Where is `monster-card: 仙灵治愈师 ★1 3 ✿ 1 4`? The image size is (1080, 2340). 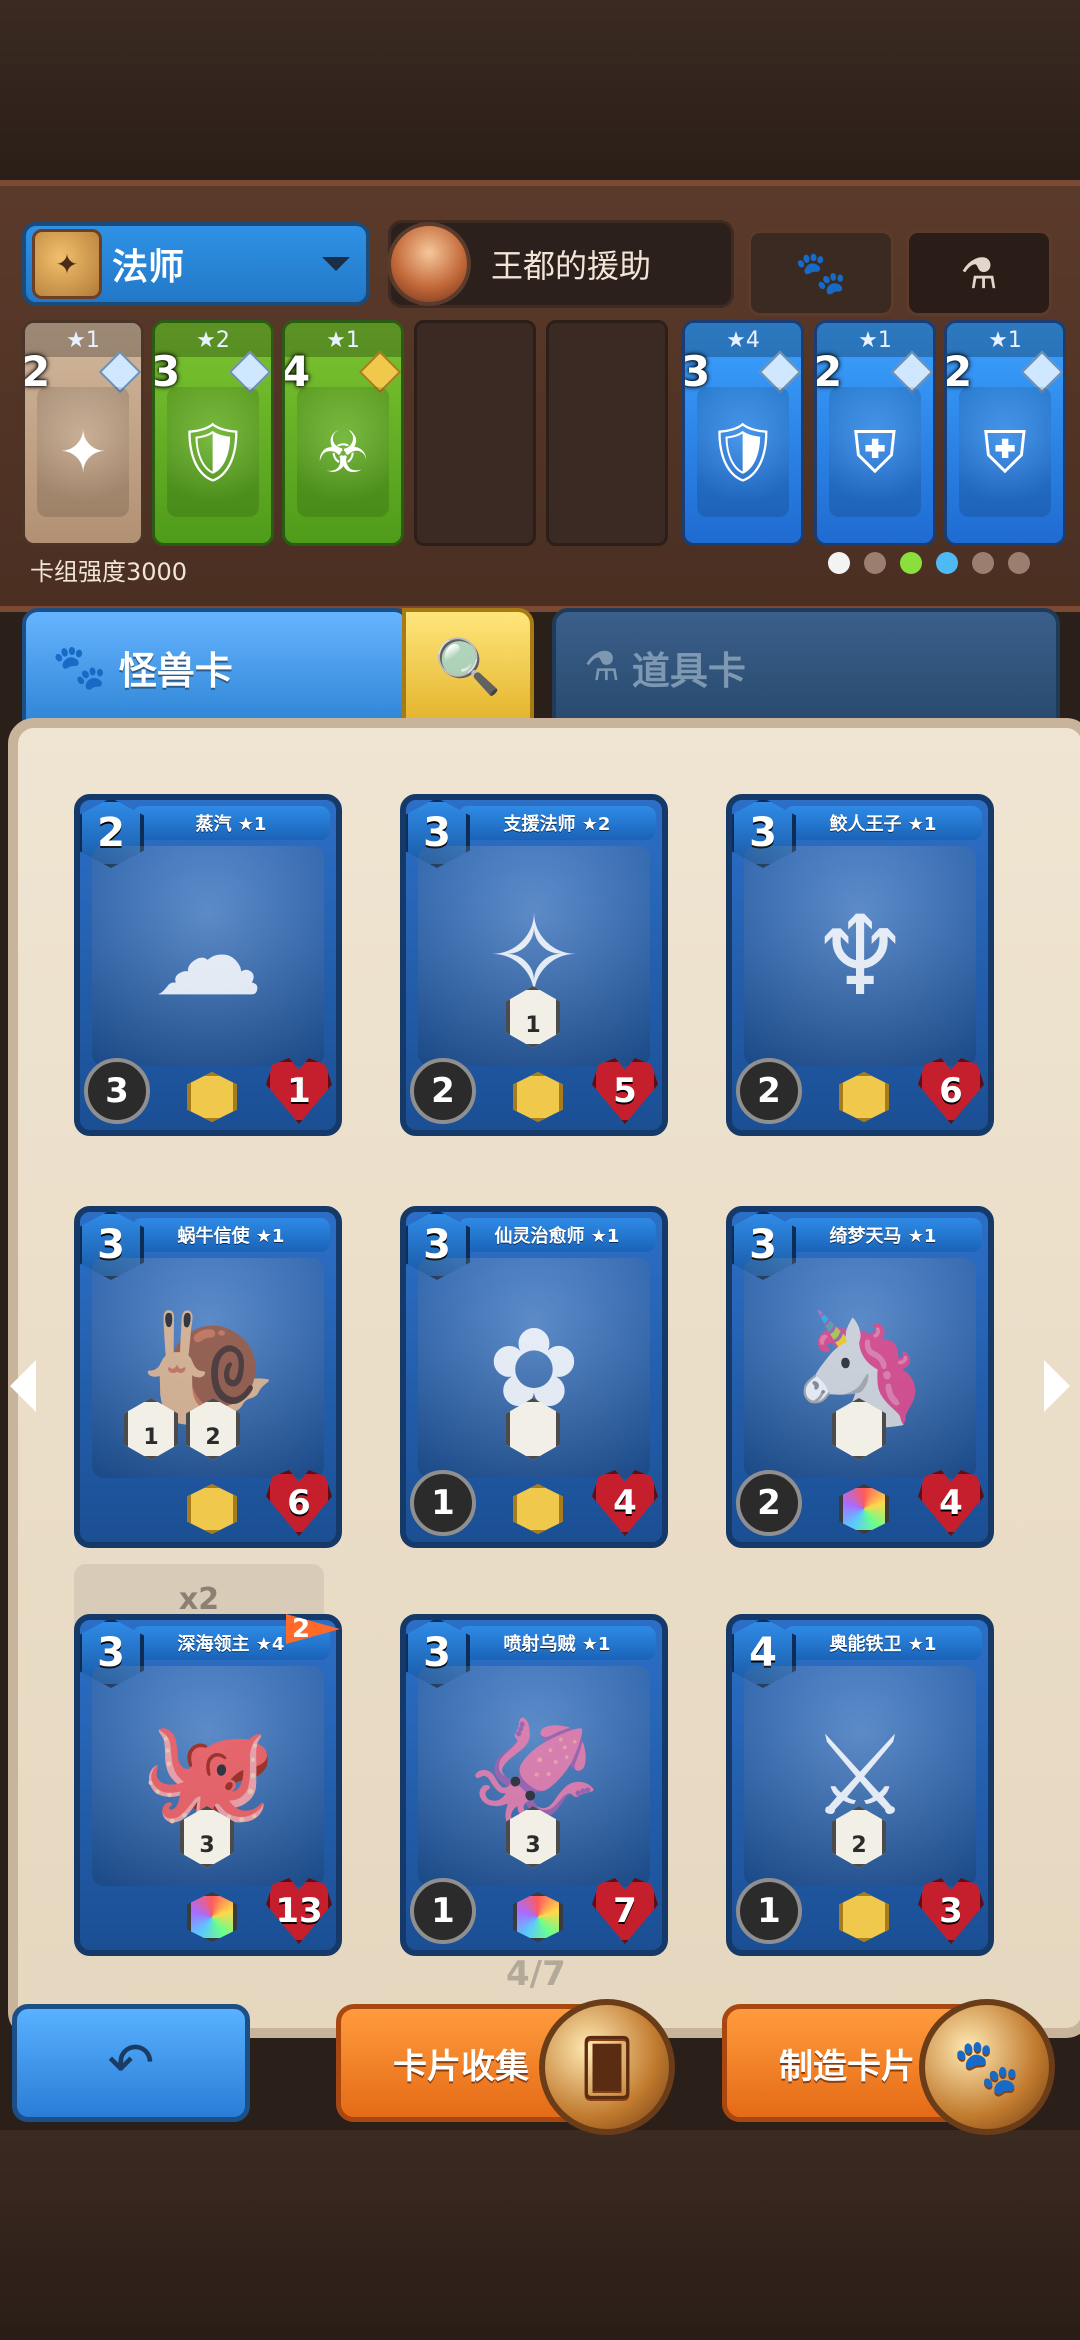 monster-card: 仙灵治愈师 ★1 3 ✿ 1 4 is located at coordinates (534, 1377).